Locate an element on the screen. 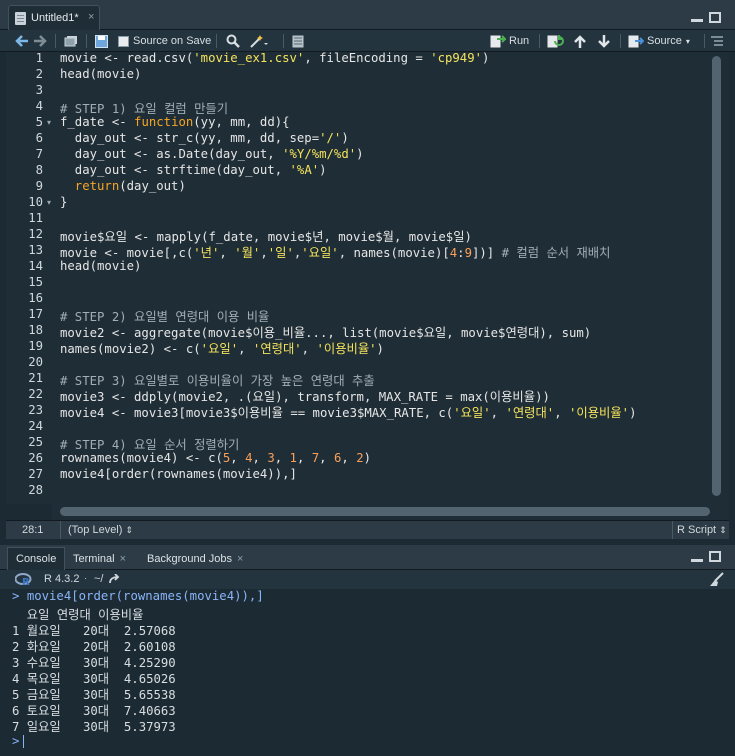 The width and height of the screenshot is (735, 756). line-number: 9 is located at coordinates (39, 186).